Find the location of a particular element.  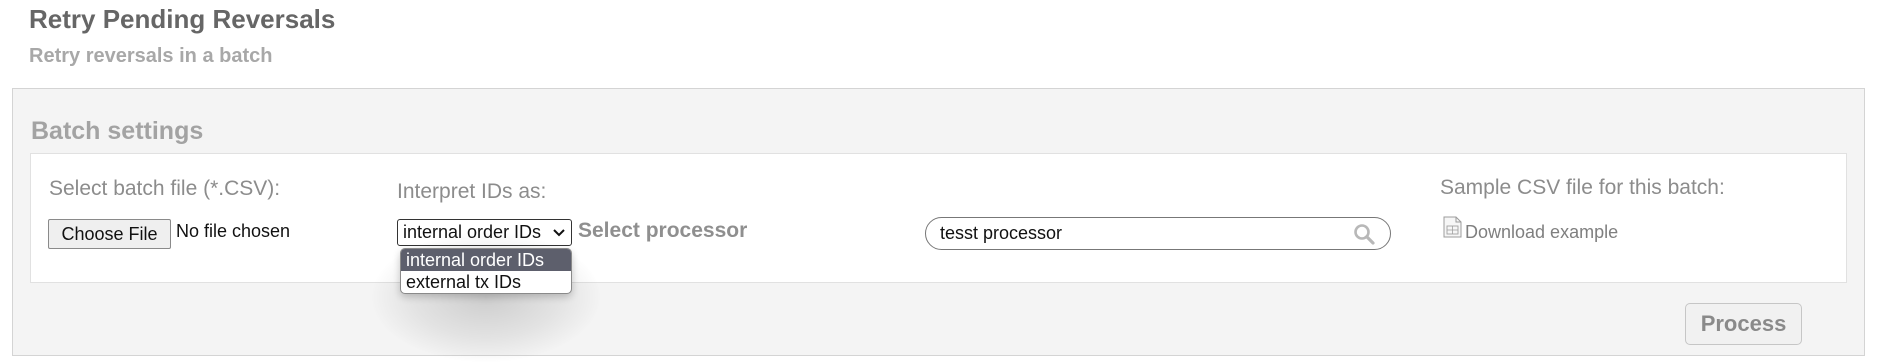

batch-file-label: Select batch file (*.CSV): is located at coordinates (165, 188).